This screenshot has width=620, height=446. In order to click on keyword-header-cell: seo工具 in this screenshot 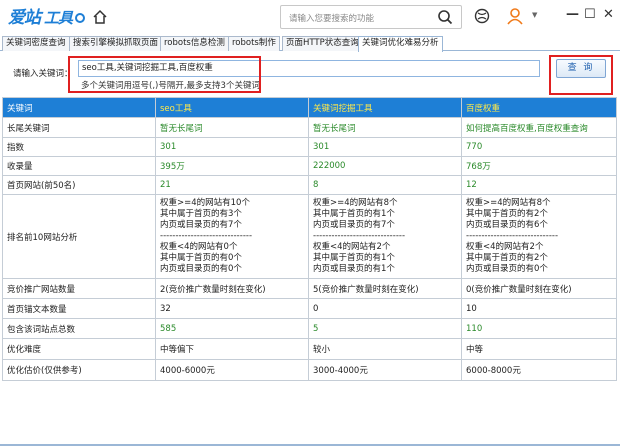, I will do `click(232, 107)`.